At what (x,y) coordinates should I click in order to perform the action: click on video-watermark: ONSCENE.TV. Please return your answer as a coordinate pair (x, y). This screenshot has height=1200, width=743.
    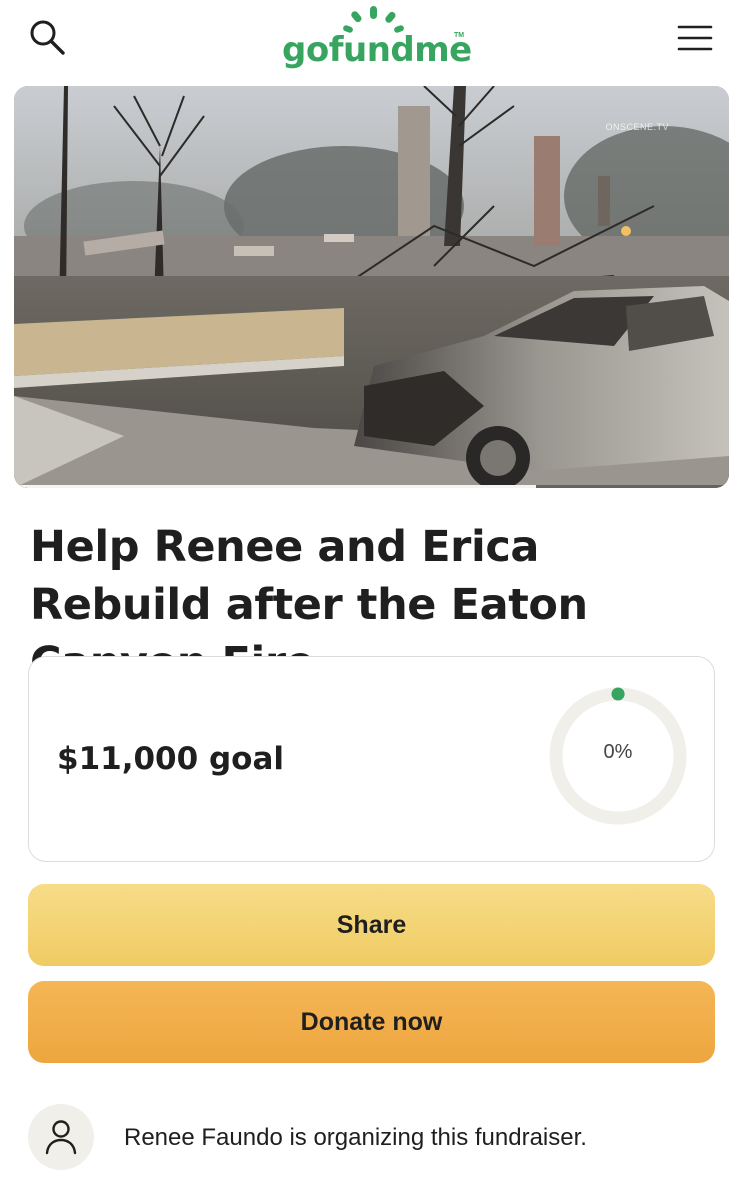
    Looking at the image, I should click on (637, 127).